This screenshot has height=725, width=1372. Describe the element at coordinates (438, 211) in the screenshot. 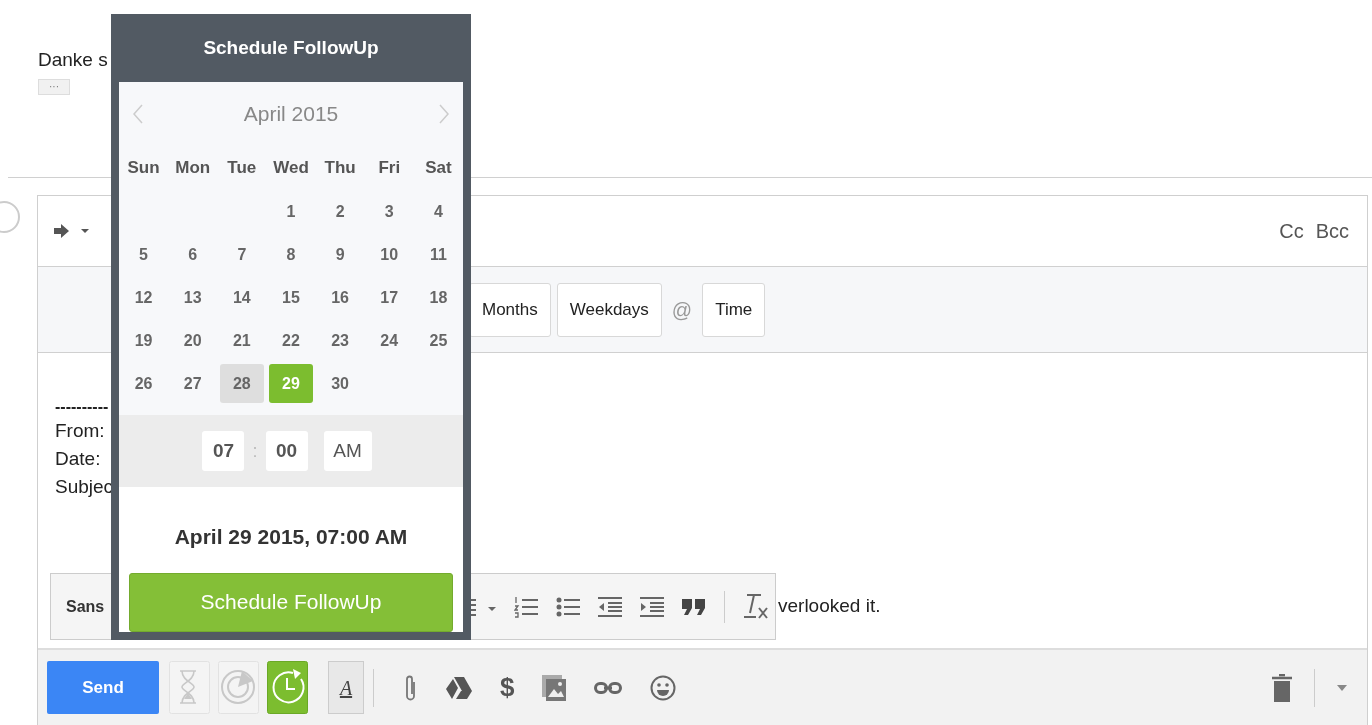

I see `calendar-day: 4` at that location.